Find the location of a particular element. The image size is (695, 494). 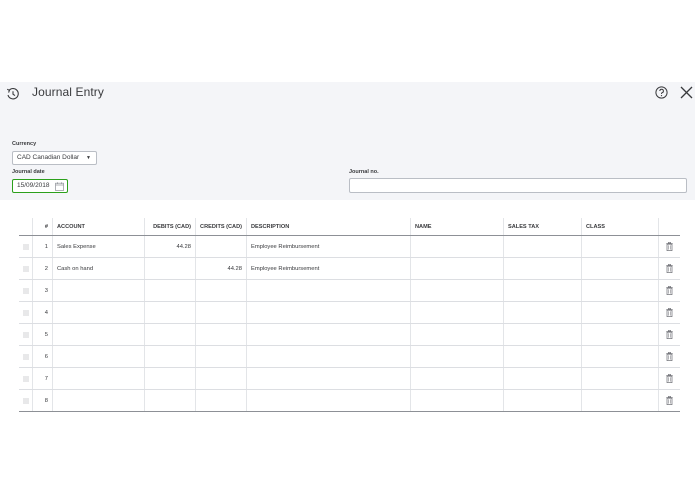

header-class: CLASS is located at coordinates (620, 226).